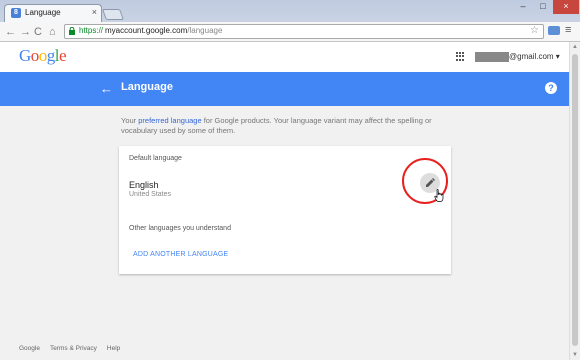  I want to click on other-languages-label: Other languages you understand, so click(180, 228).